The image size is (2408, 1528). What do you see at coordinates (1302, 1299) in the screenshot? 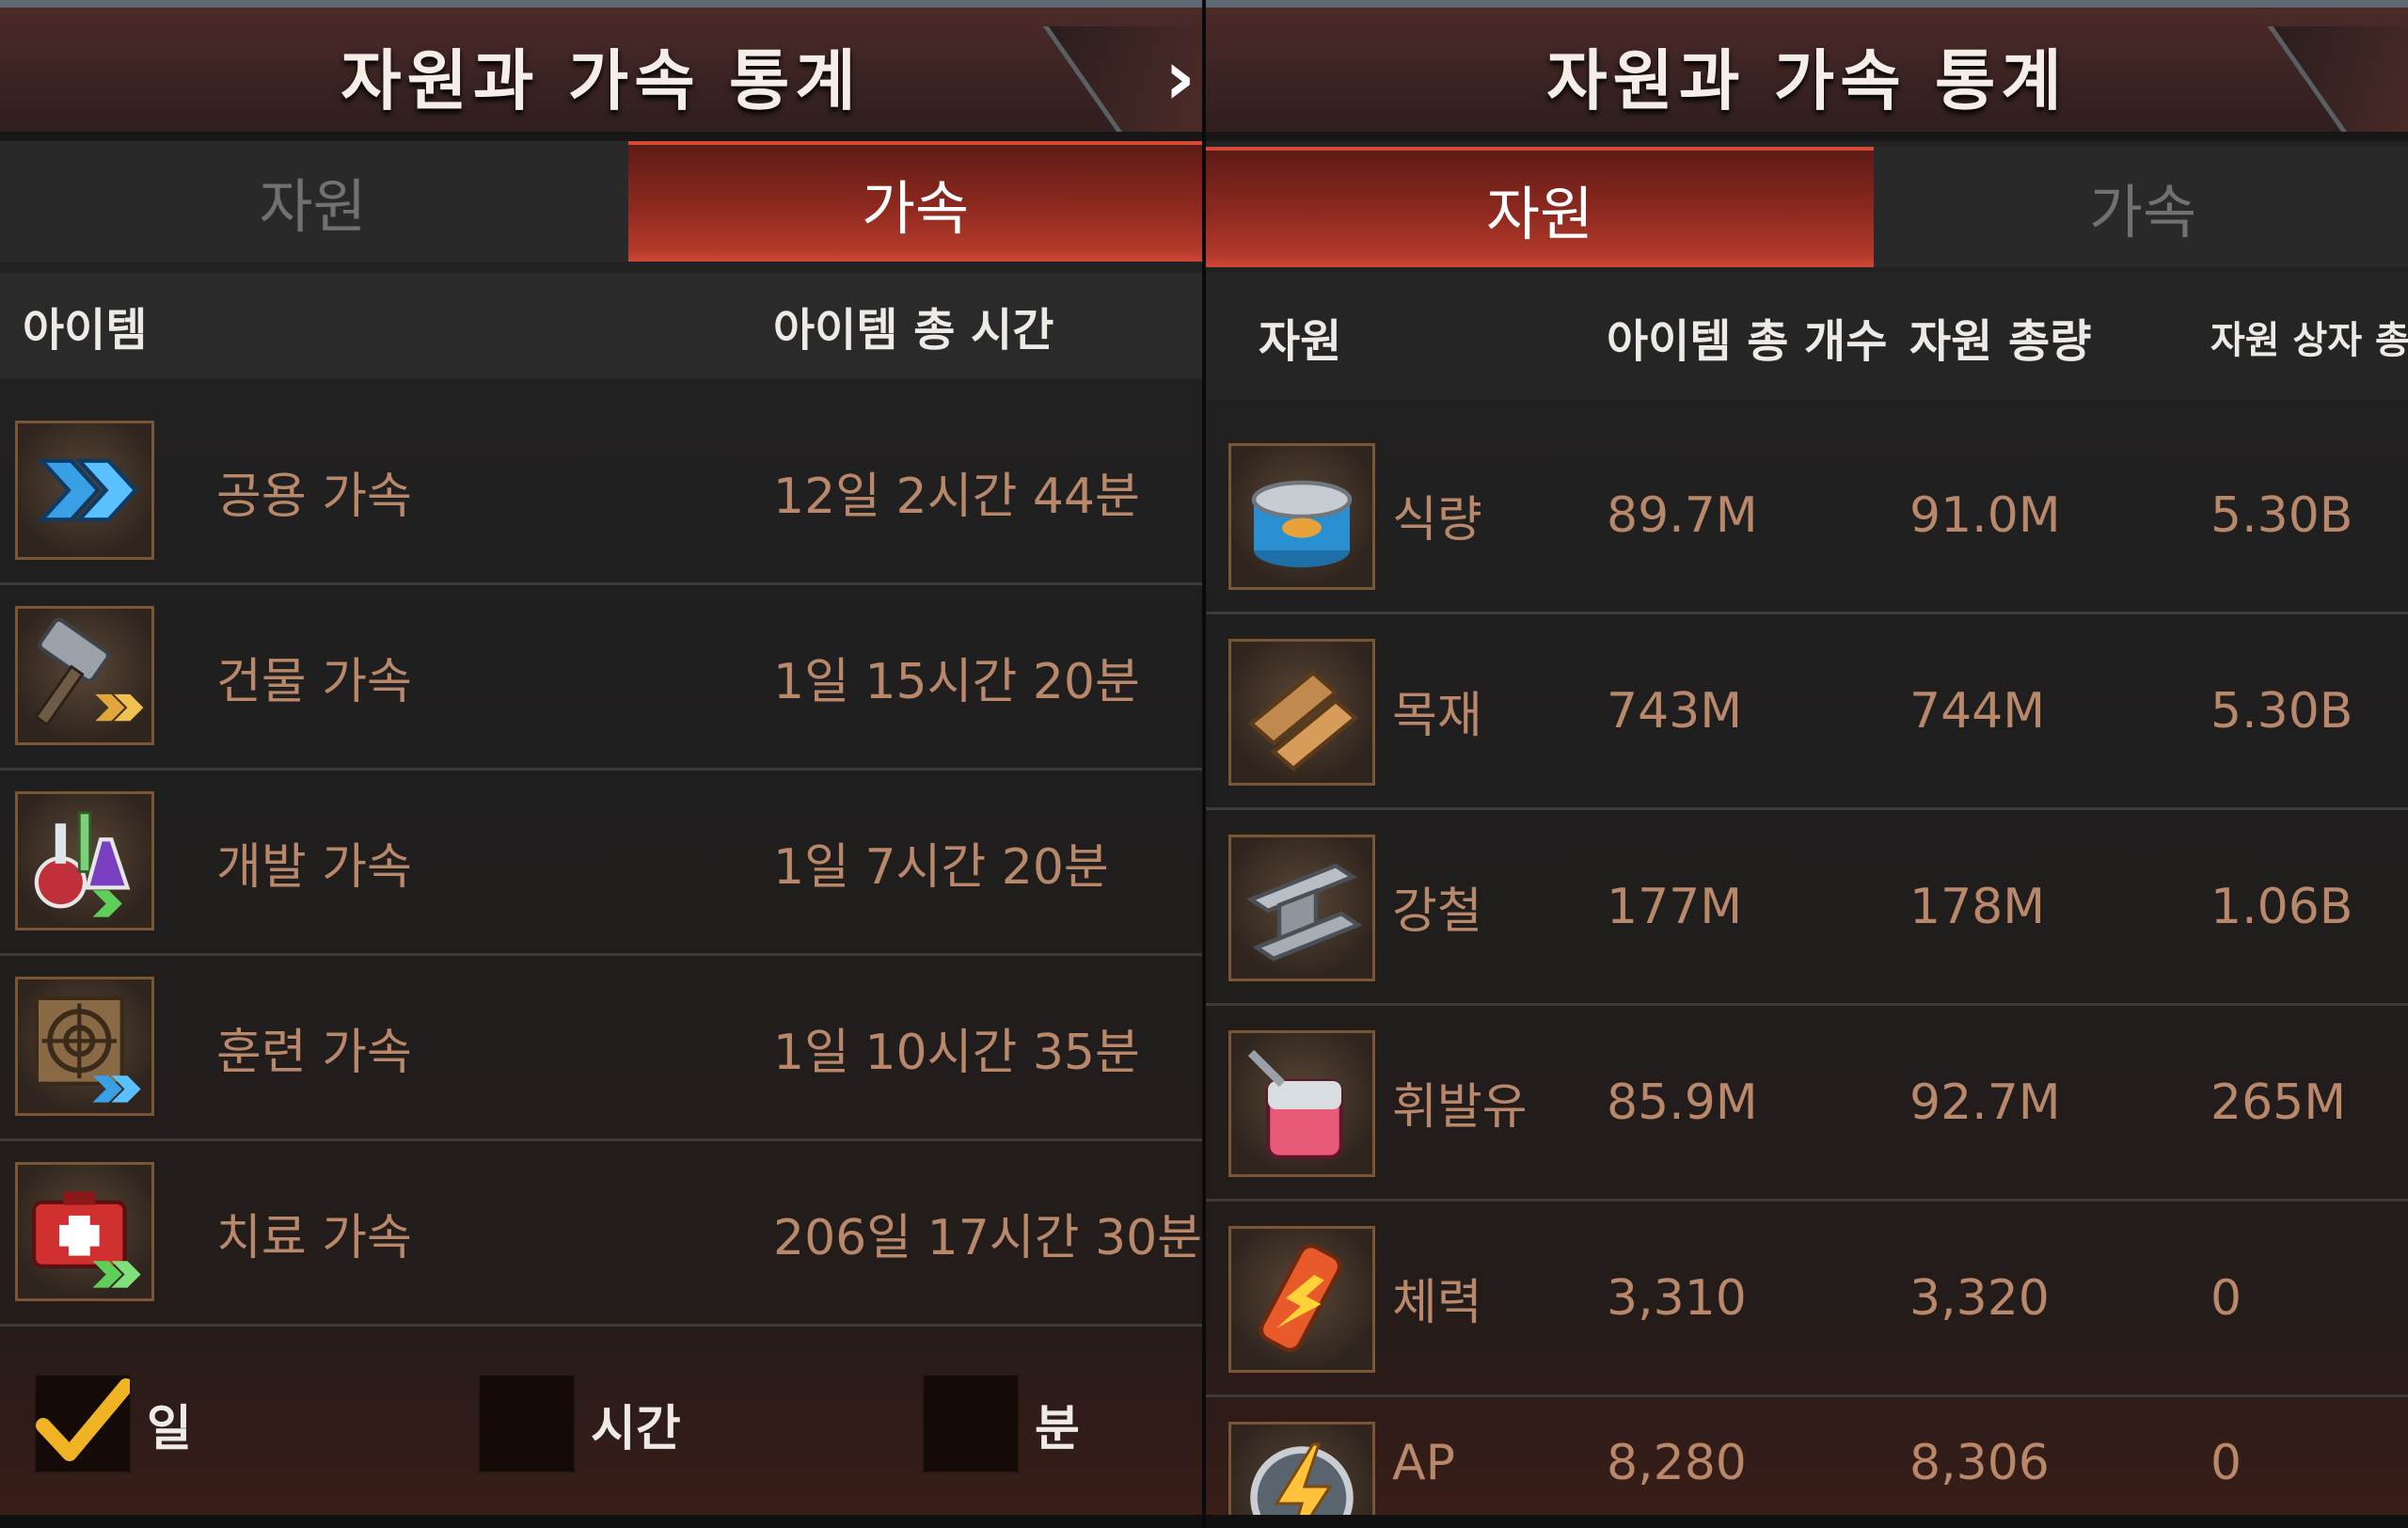
I see `energy-drink-icon` at bounding box center [1302, 1299].